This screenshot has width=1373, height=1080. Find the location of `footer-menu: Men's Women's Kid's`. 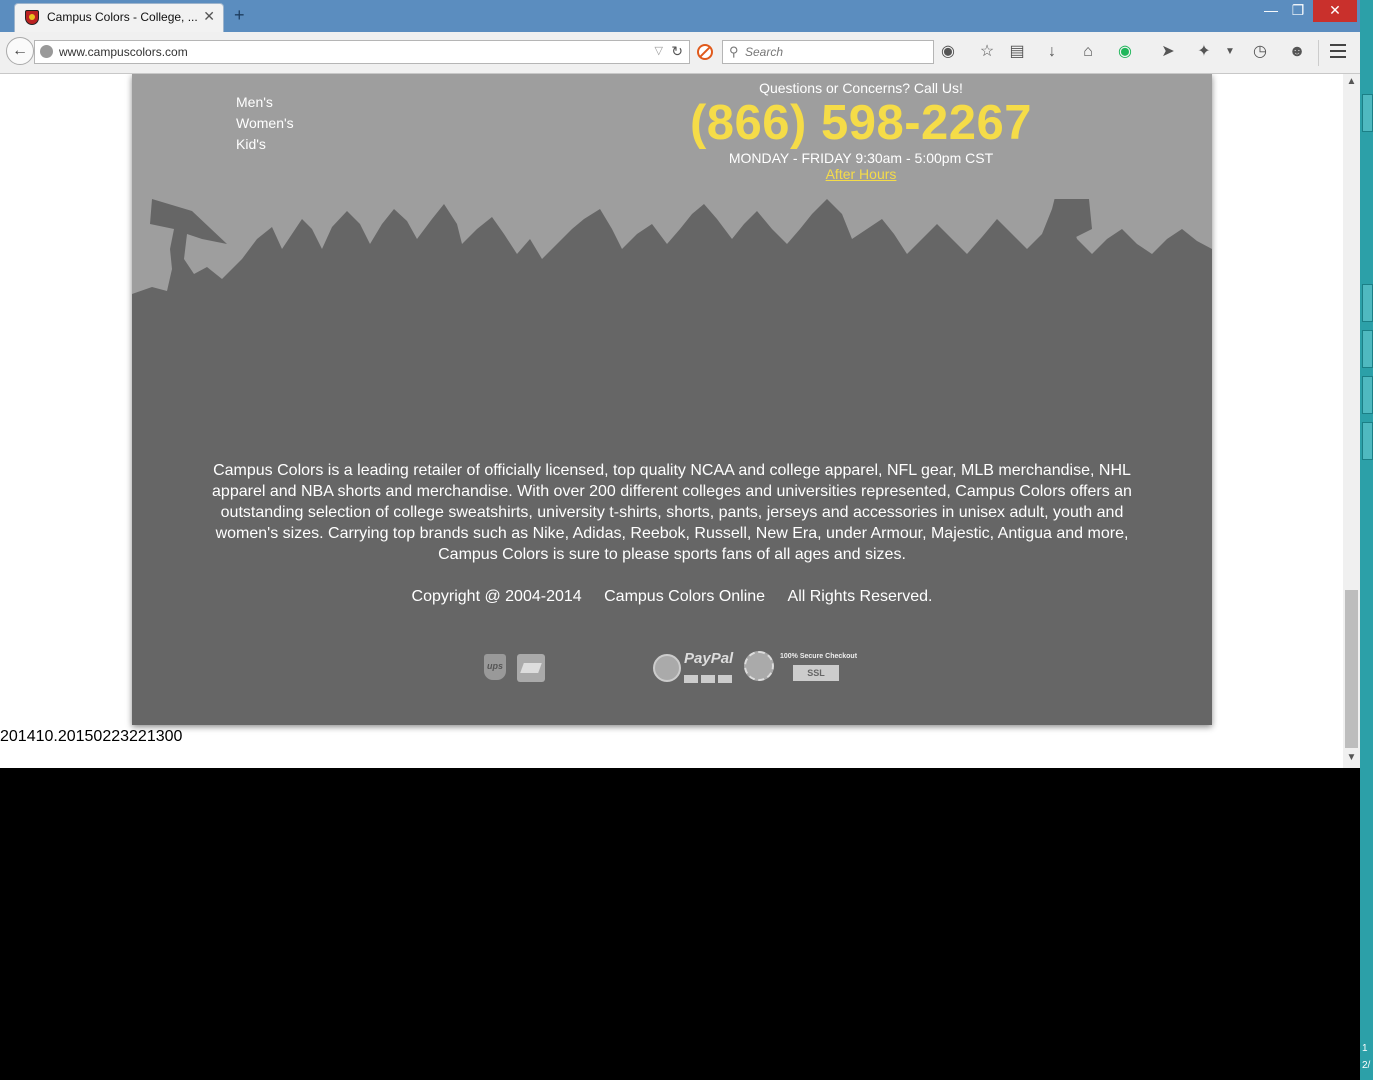

footer-menu: Men's Women's Kid's is located at coordinates (265, 123).